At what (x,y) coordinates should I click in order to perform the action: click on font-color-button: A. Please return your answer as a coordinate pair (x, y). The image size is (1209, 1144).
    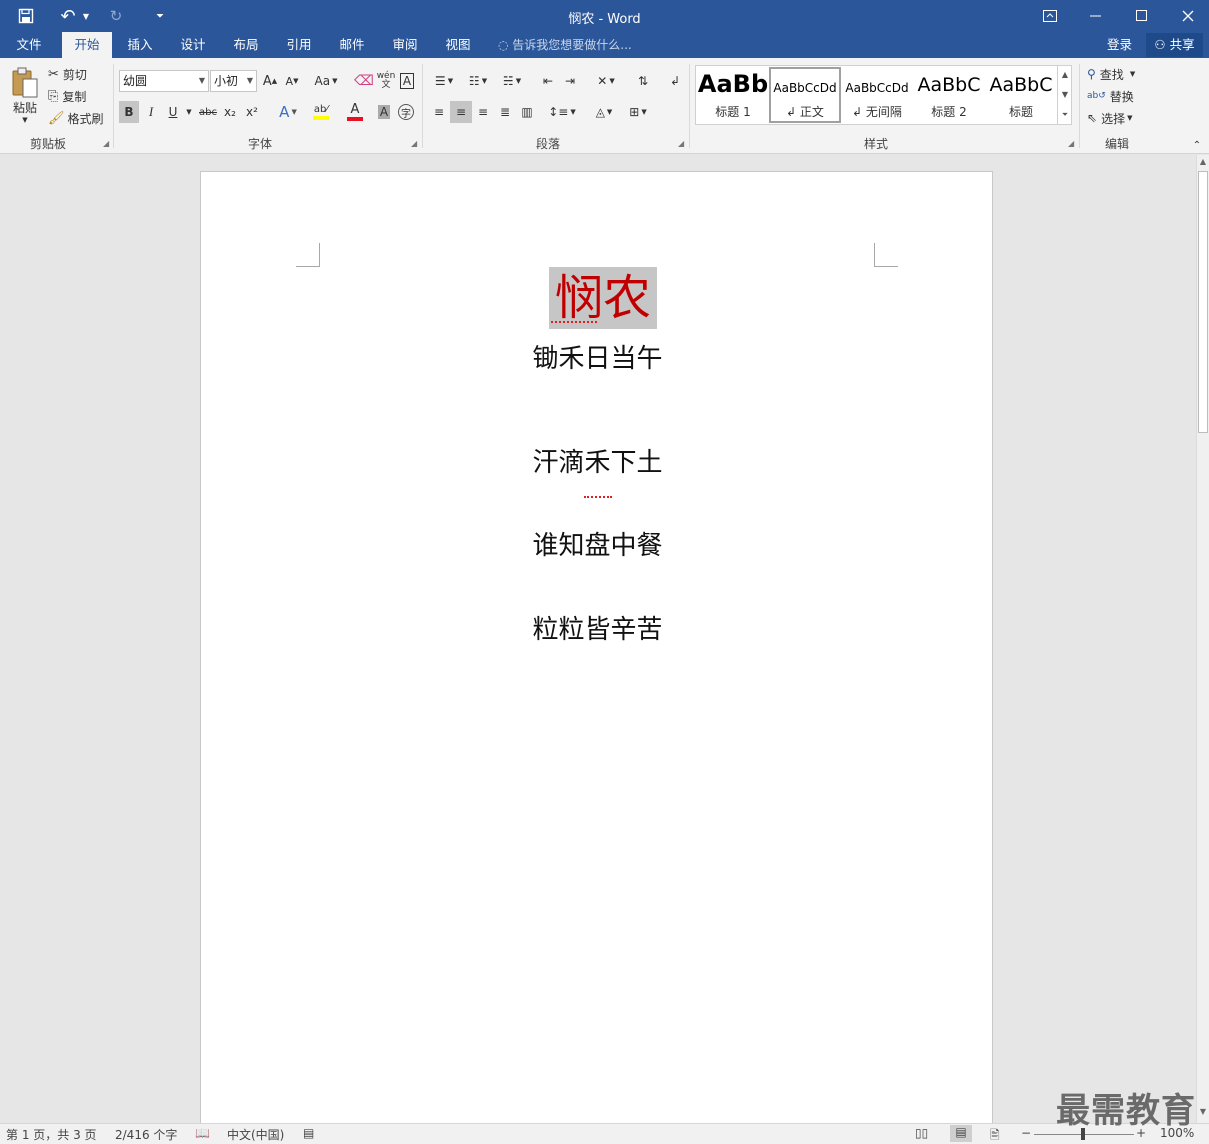
    Looking at the image, I should click on (355, 112).